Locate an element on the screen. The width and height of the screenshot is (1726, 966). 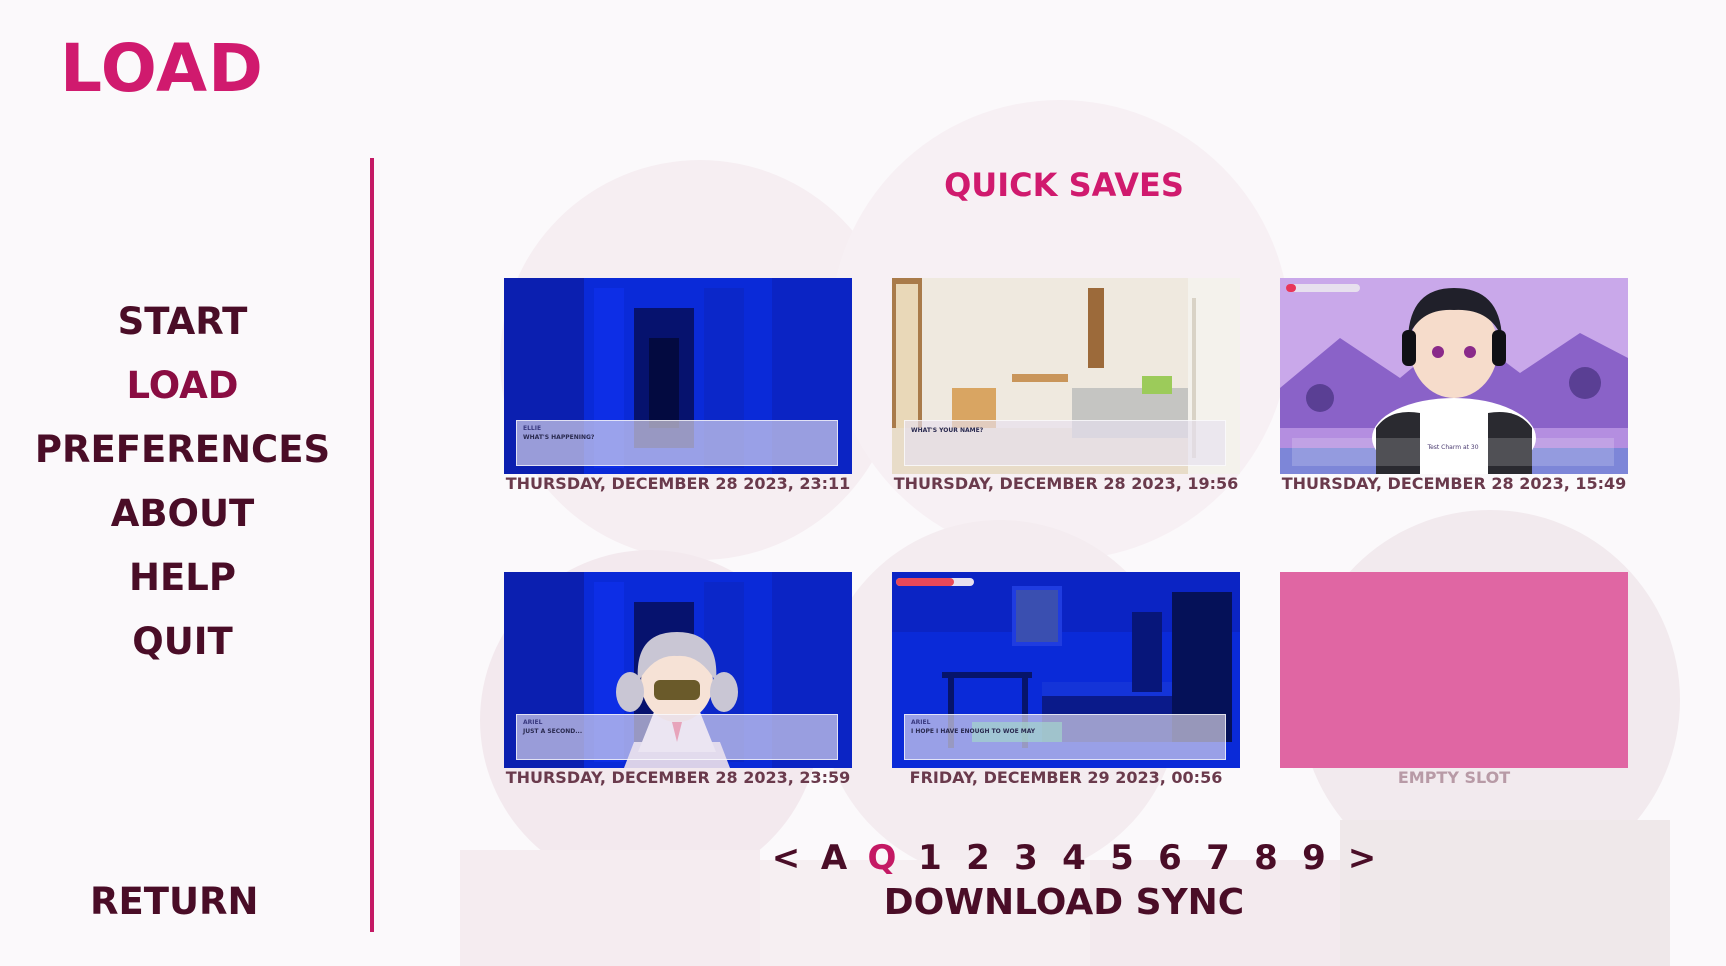
page-8-button: 8 is located at coordinates (1266, 858).